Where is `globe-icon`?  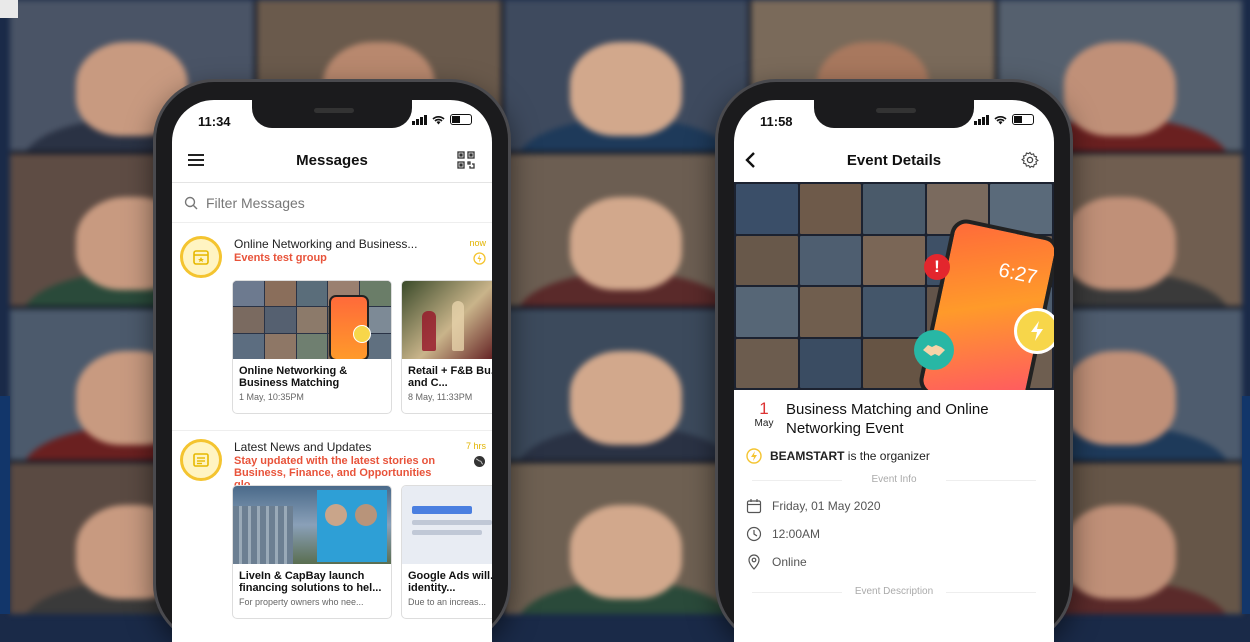 globe-icon is located at coordinates (479, 464).